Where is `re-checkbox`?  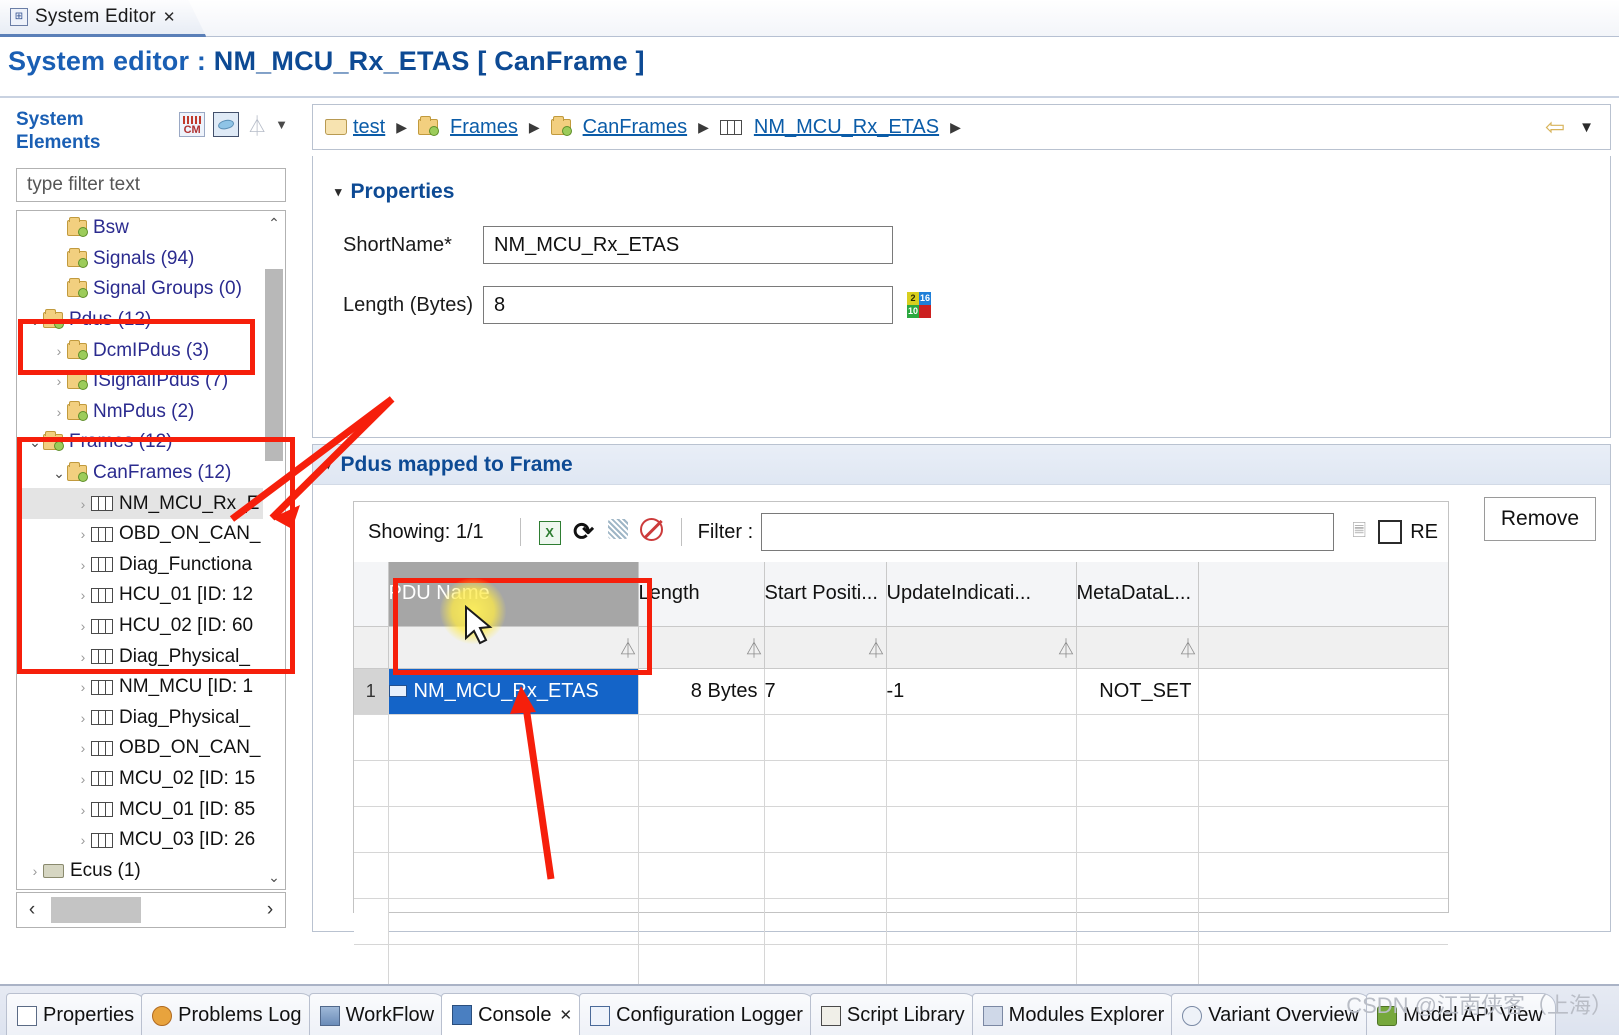
re-checkbox is located at coordinates (1390, 532).